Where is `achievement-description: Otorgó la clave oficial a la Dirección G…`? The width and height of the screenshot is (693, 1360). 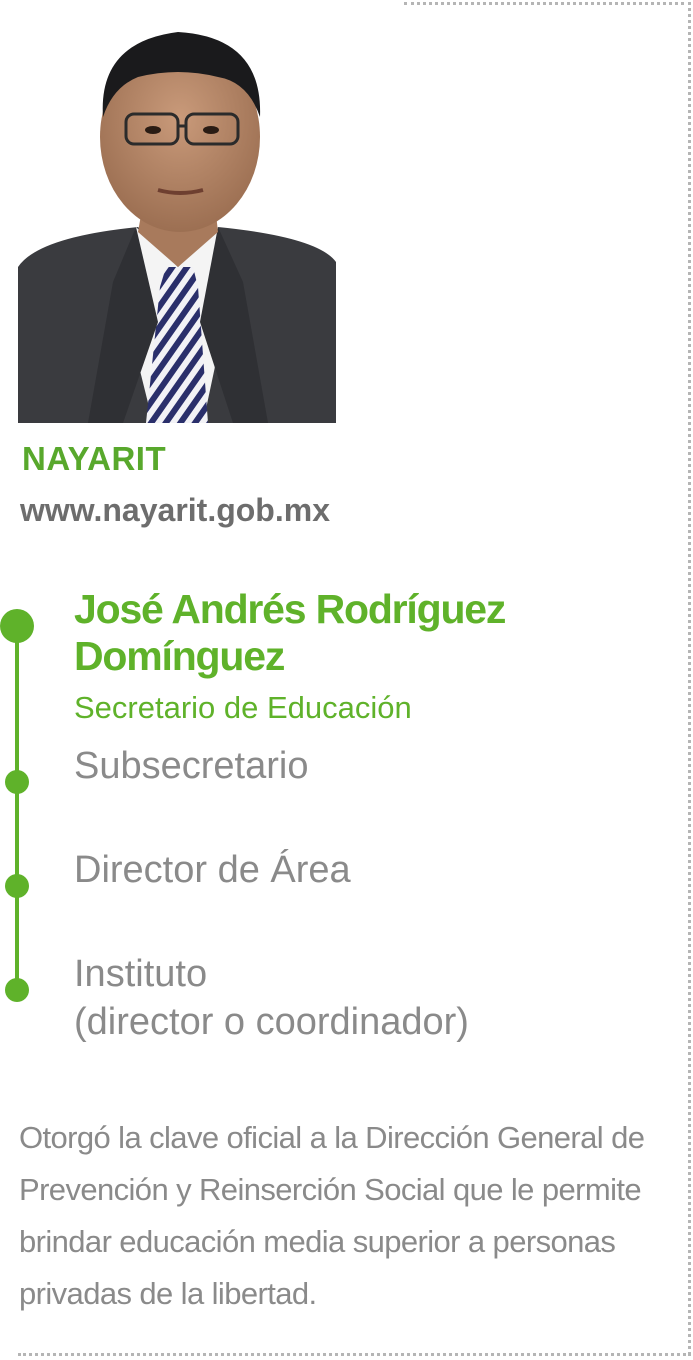
achievement-description: Otorgó la clave oficial a la Dirección G… is located at coordinates (332, 1215).